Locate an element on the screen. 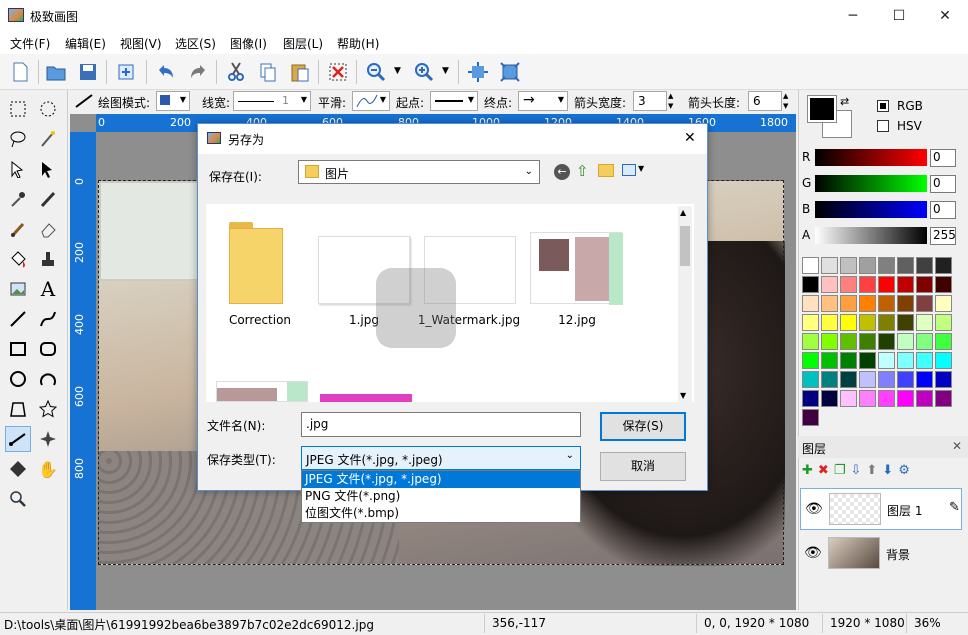  menu-image: 图像(I) is located at coordinates (248, 43).